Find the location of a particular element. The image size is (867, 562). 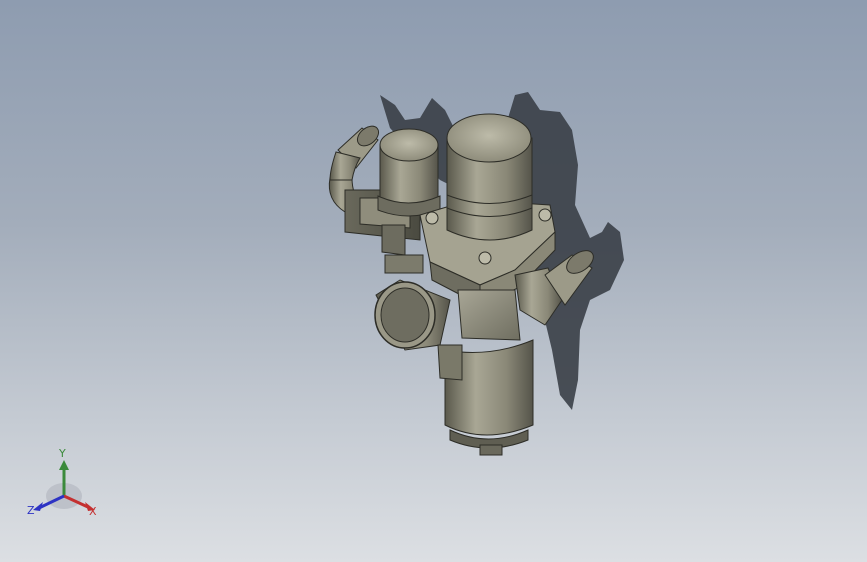

z-axis-label: Z is located at coordinates (31, 510).